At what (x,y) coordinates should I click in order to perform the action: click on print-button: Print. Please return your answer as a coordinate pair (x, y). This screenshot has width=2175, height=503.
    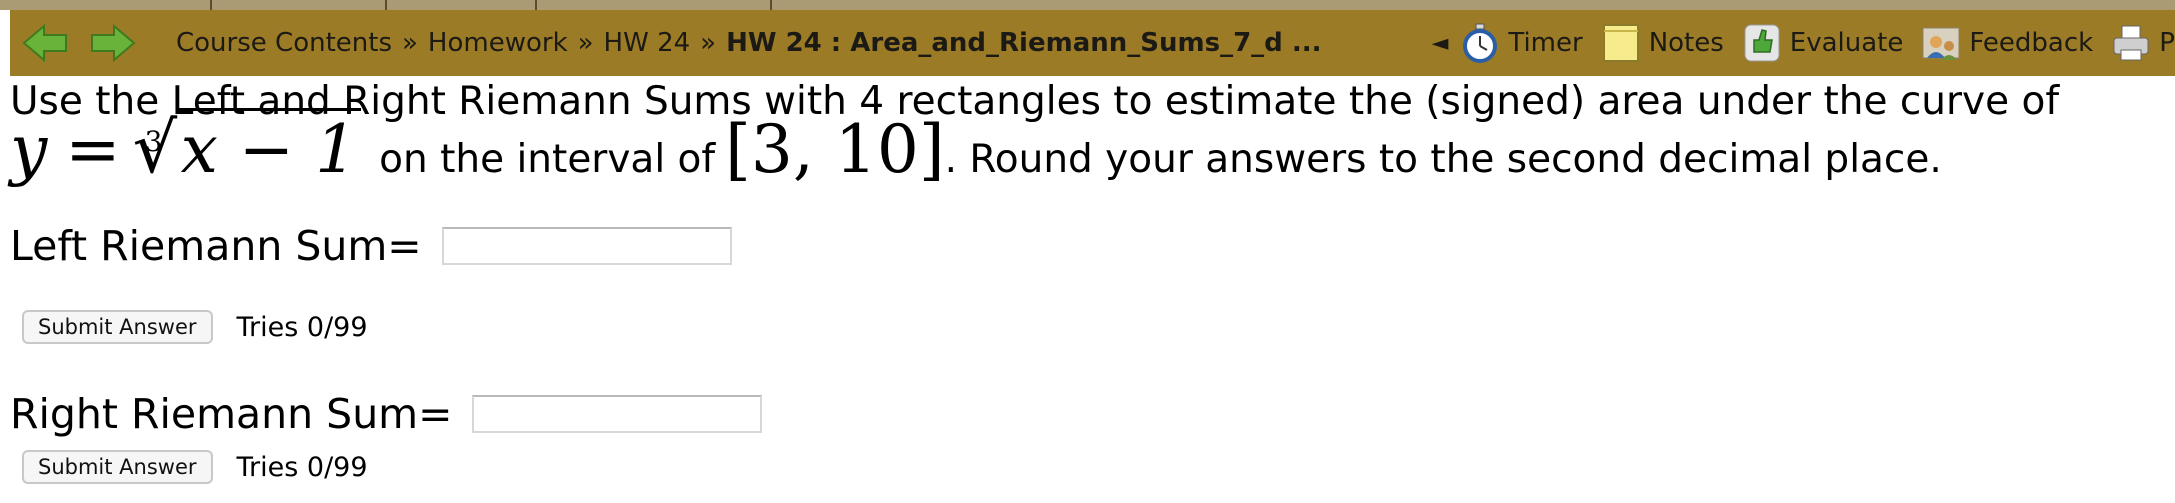
    Looking at the image, I should click on (2143, 43).